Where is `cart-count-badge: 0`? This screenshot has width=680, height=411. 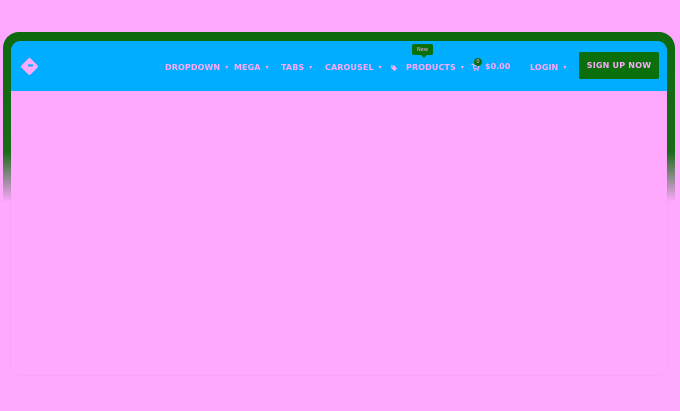 cart-count-badge: 0 is located at coordinates (478, 62).